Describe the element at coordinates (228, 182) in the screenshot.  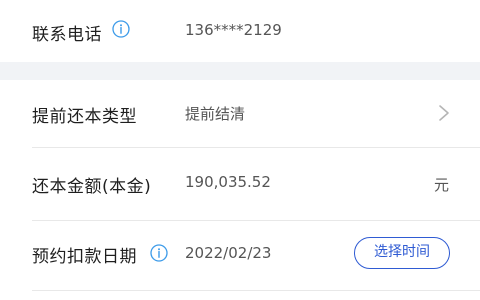
I see `principal-amount-value: 190,035.52` at that location.